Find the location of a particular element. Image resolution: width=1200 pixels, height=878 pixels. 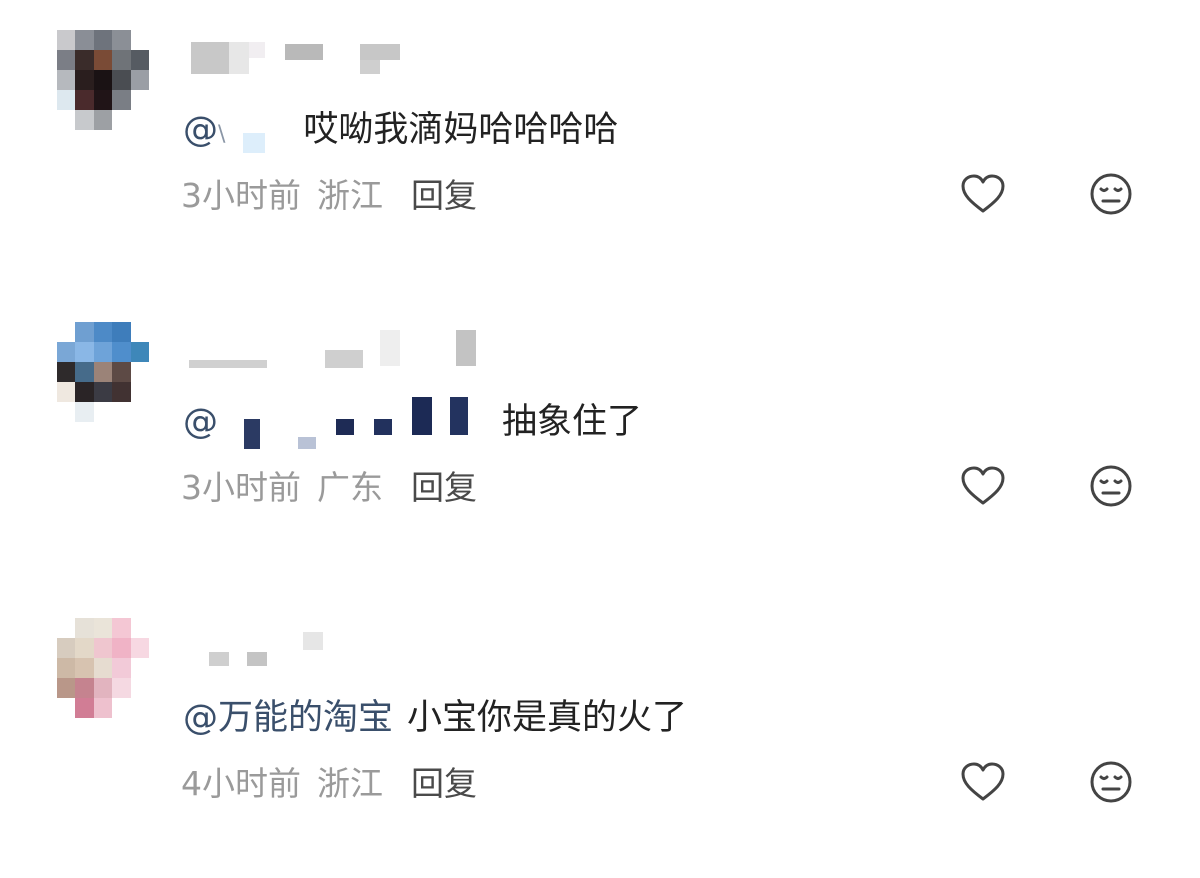

comment-line: @\ 哎呦我滴妈哈哈哈哈 is located at coordinates (400, 130).